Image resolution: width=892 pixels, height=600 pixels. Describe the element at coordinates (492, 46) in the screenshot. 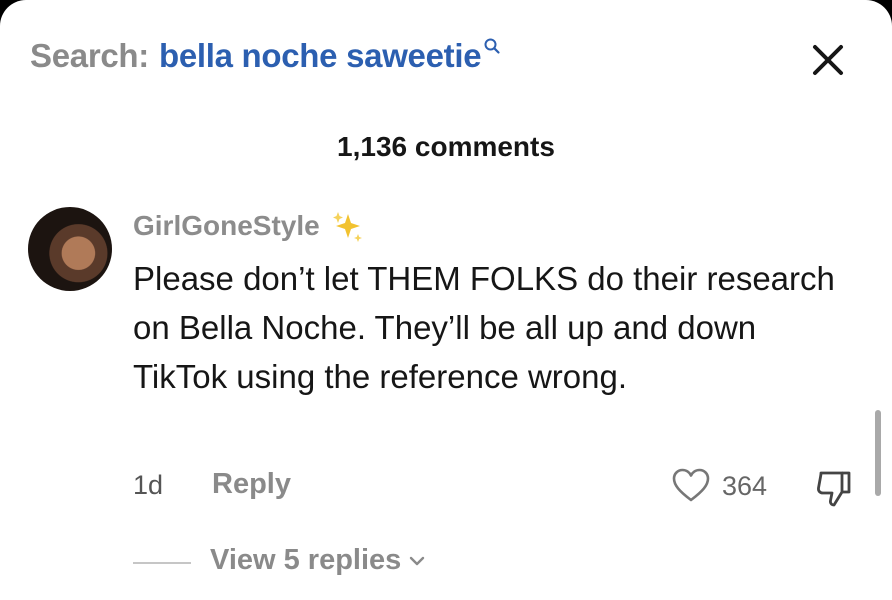

I see `search-icon` at that location.